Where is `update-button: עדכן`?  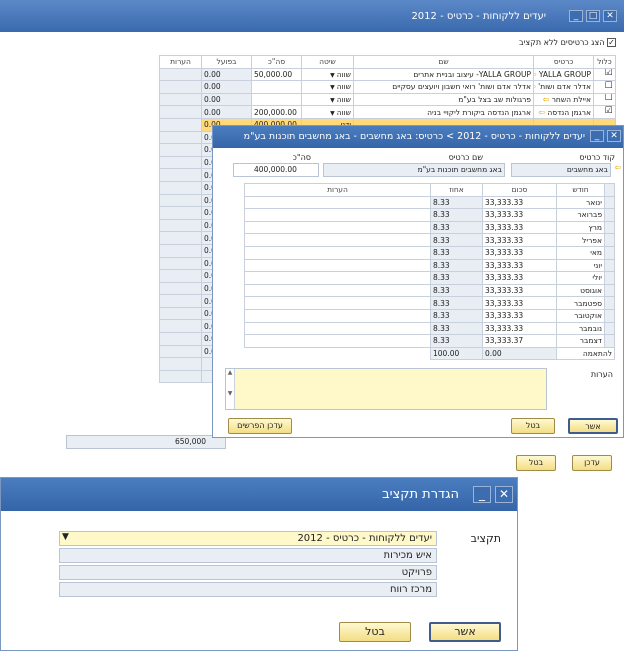 update-button: עדכן is located at coordinates (592, 463).